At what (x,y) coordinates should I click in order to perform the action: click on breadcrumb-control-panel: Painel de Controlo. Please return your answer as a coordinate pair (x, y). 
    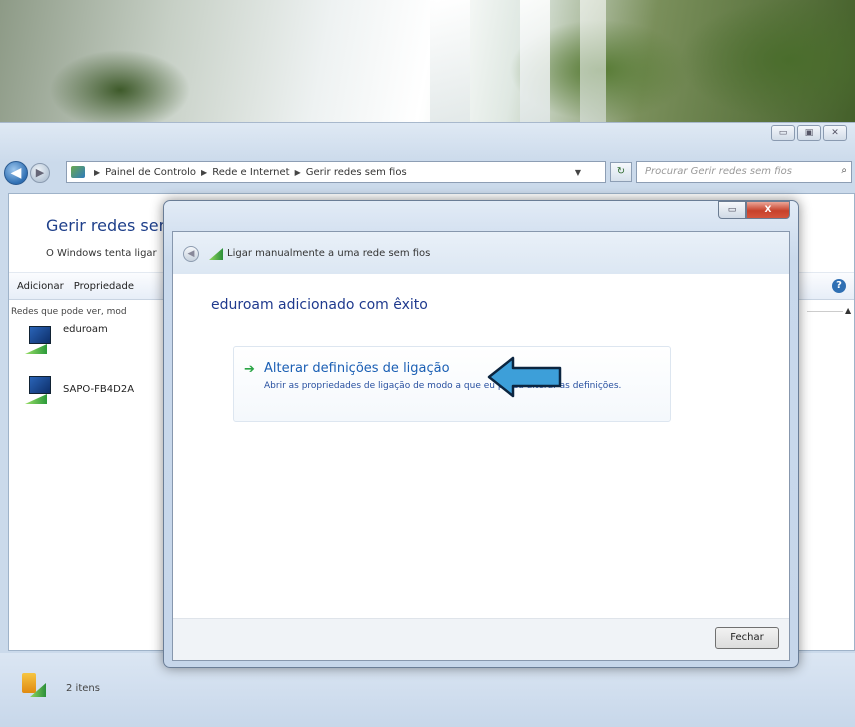
    Looking at the image, I should click on (150, 172).